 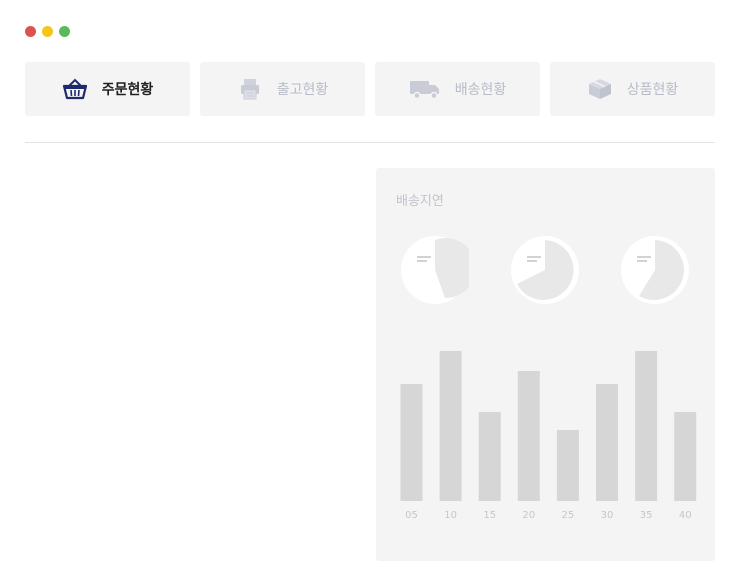 What do you see at coordinates (652, 90) in the screenshot?
I see `tab-label: 상품현황` at bounding box center [652, 90].